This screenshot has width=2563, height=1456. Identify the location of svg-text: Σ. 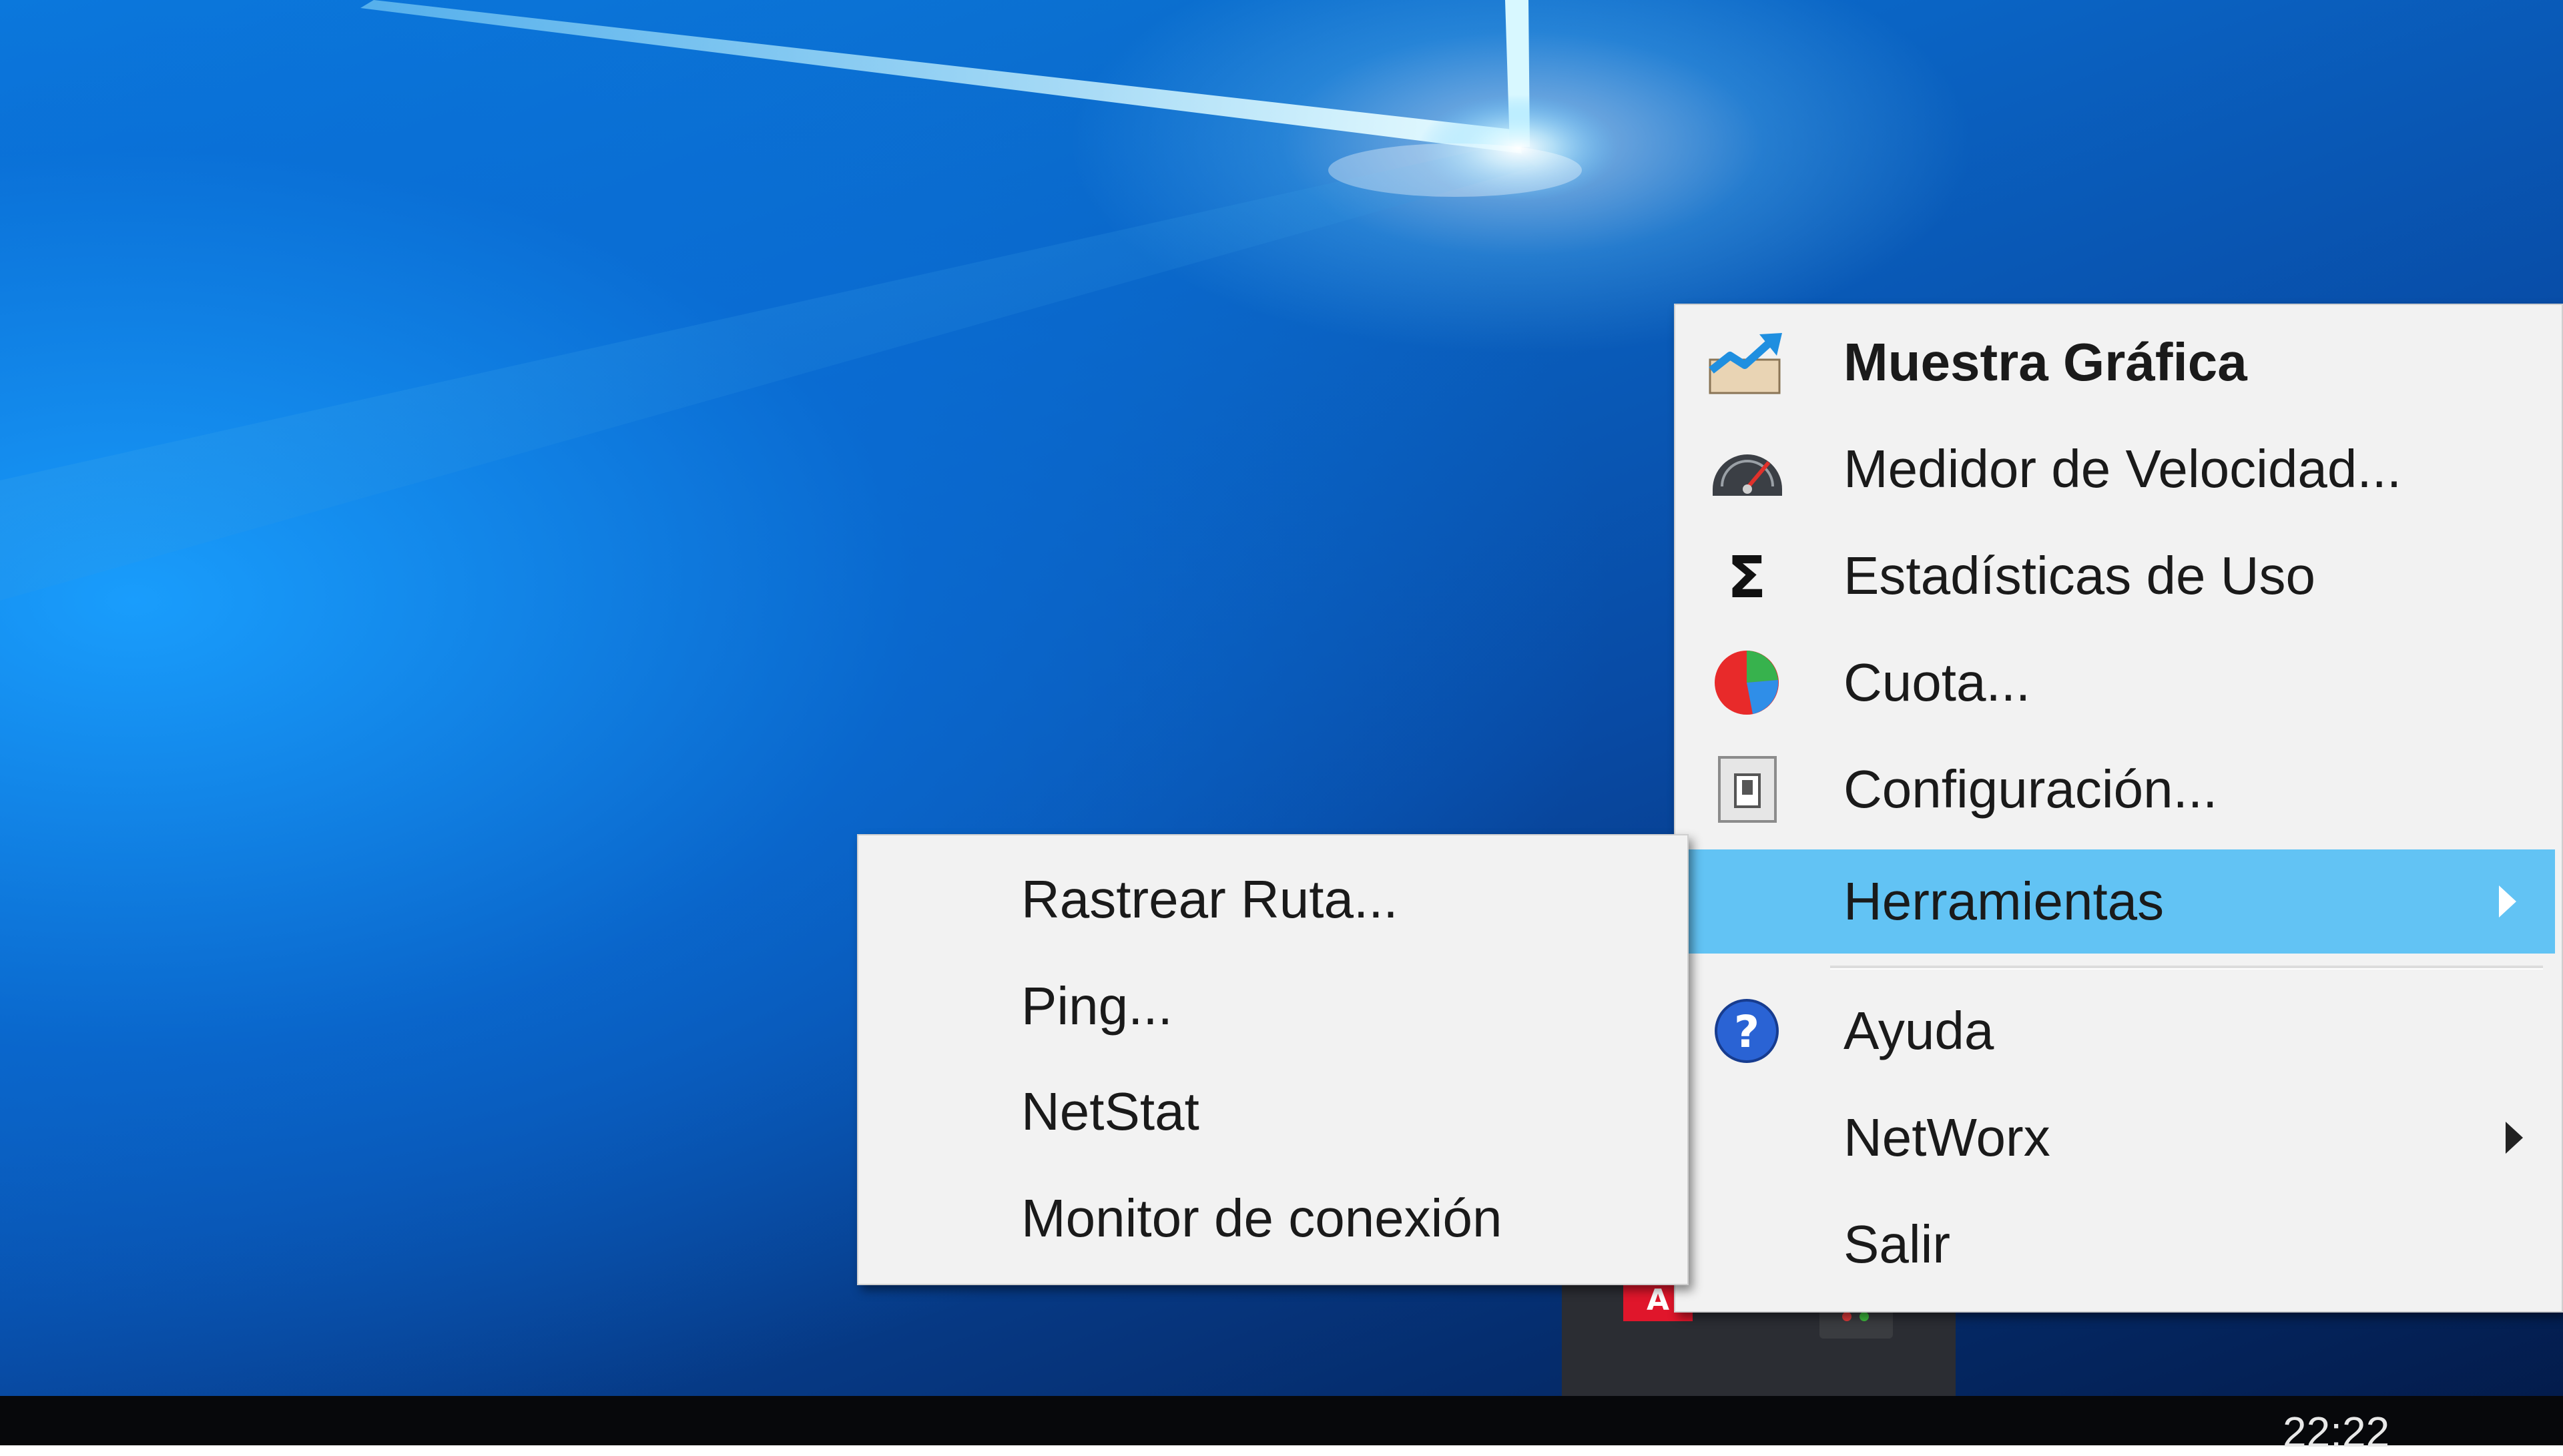
(1747, 576).